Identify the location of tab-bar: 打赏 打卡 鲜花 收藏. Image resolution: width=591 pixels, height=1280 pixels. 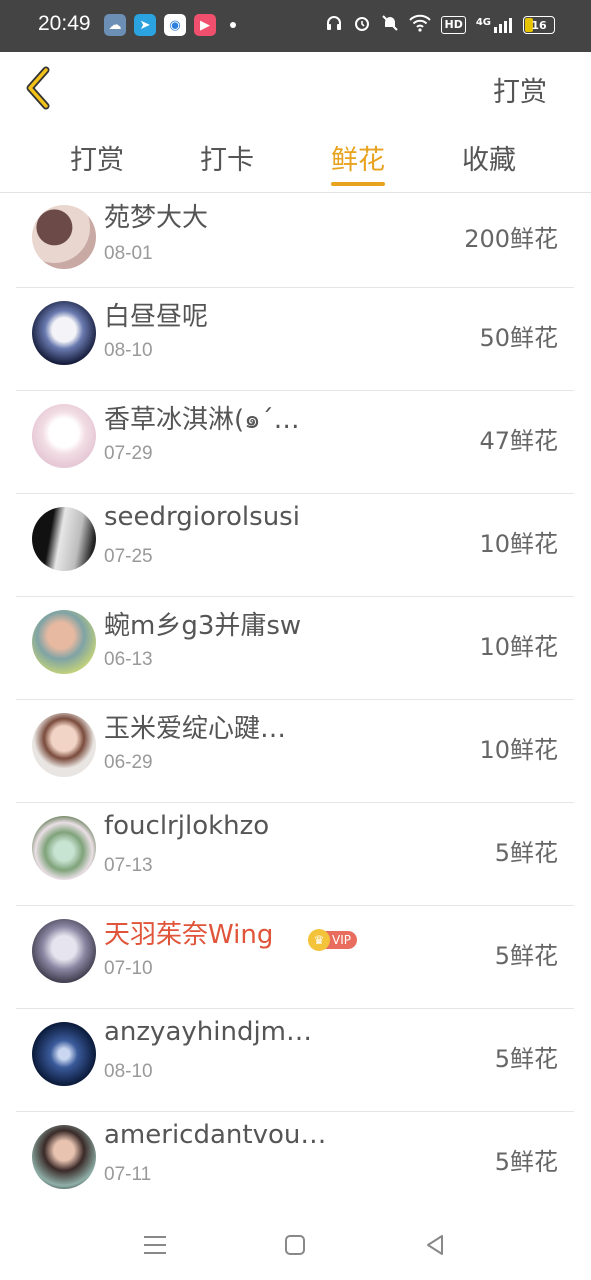
(295, 158).